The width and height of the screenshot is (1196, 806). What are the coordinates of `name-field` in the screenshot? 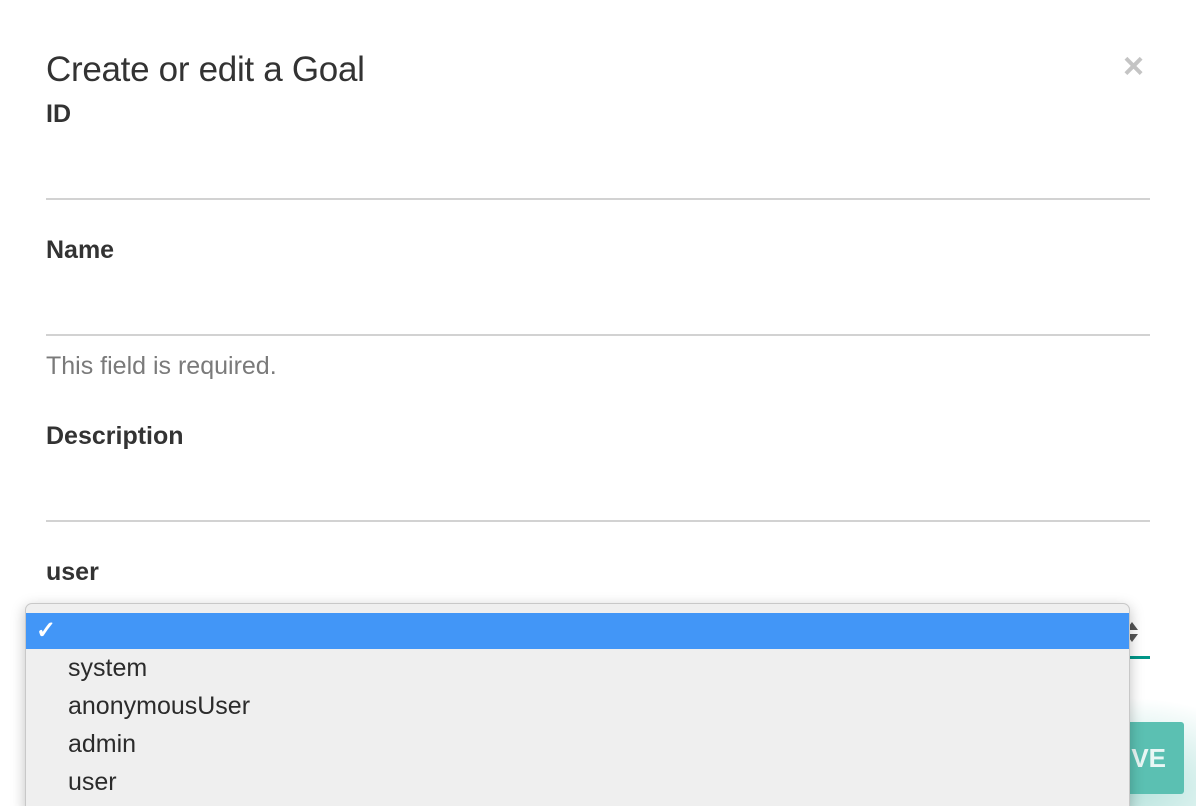 It's located at (598, 316).